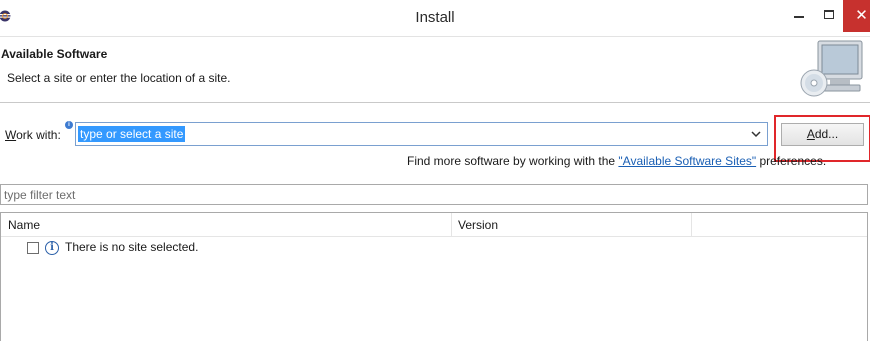 The width and height of the screenshot is (880, 341). I want to click on minimize-button, so click(800, 16).